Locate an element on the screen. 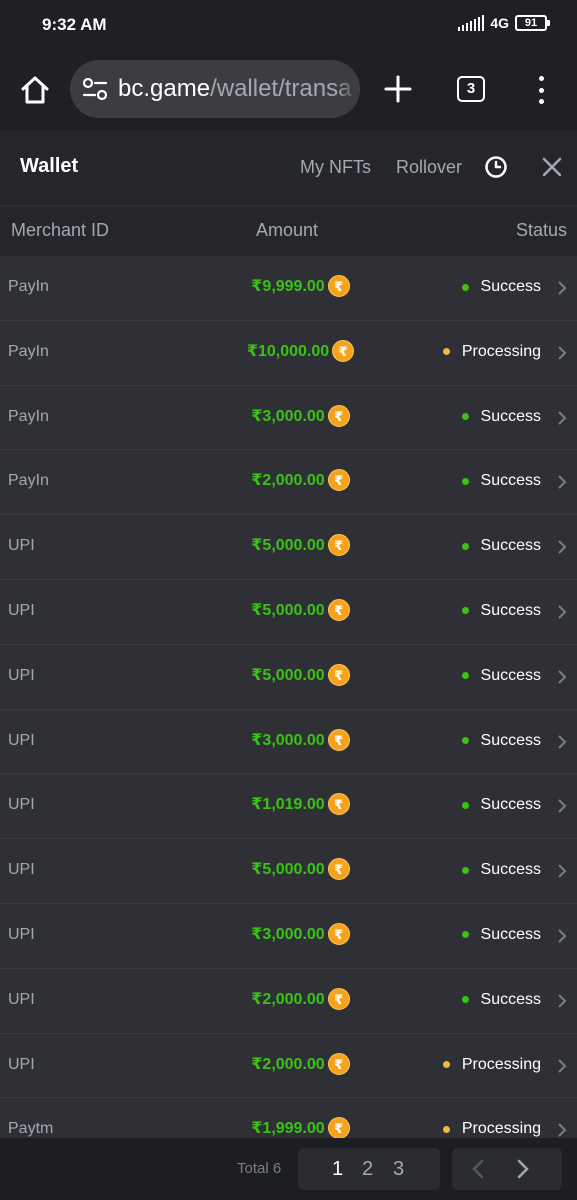 Image resolution: width=577 pixels, height=1200 pixels. table-row: PayIn ₹3,000.00 ₹ Success is located at coordinates (288, 418).